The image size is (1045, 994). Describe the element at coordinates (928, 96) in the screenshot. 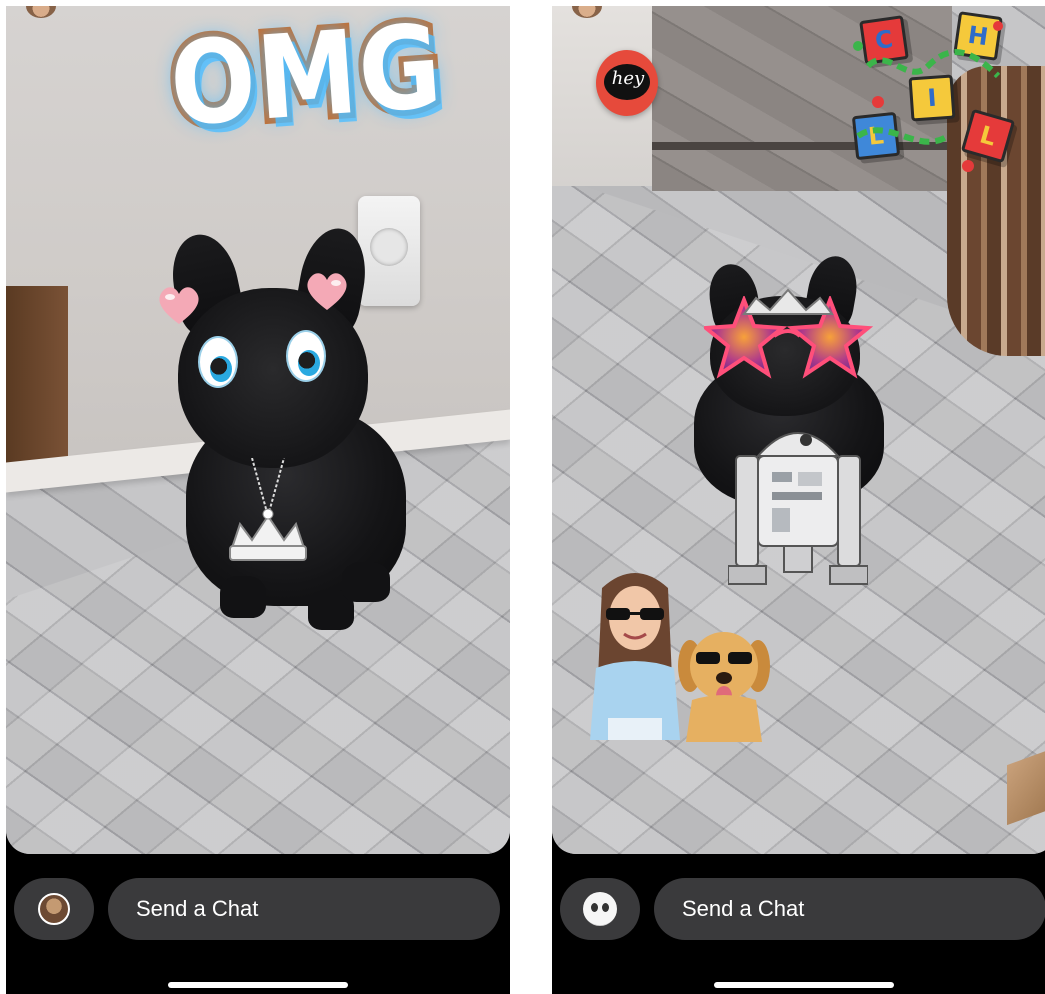

I see `chill-confetti` at that location.